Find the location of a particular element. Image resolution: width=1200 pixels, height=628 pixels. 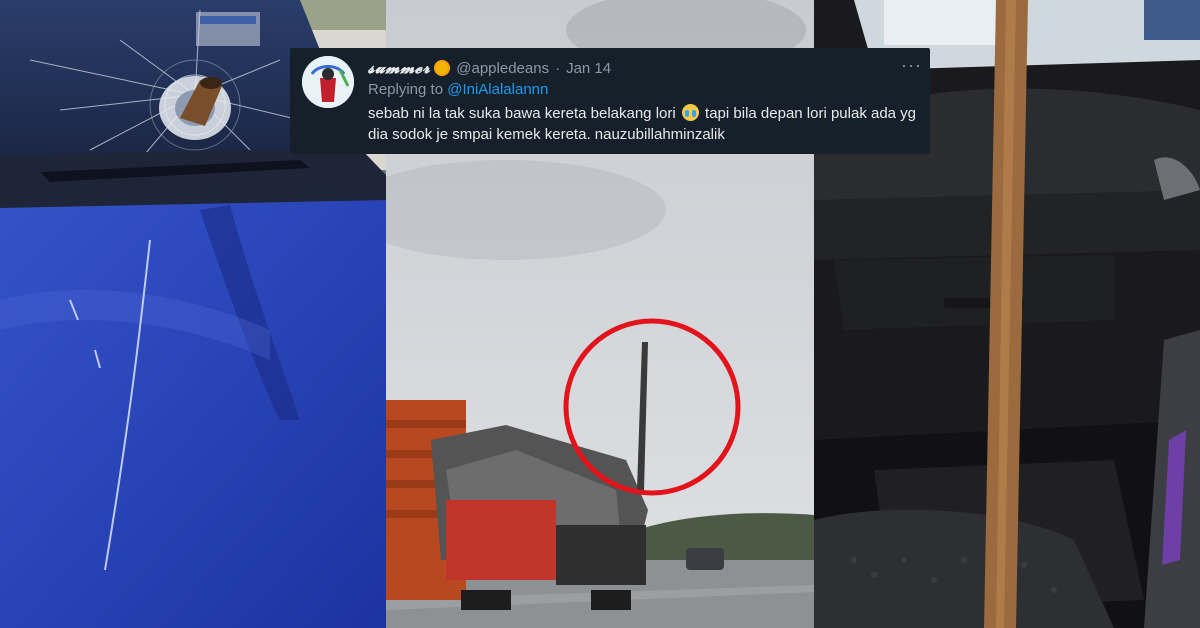

avatar is located at coordinates (328, 82).